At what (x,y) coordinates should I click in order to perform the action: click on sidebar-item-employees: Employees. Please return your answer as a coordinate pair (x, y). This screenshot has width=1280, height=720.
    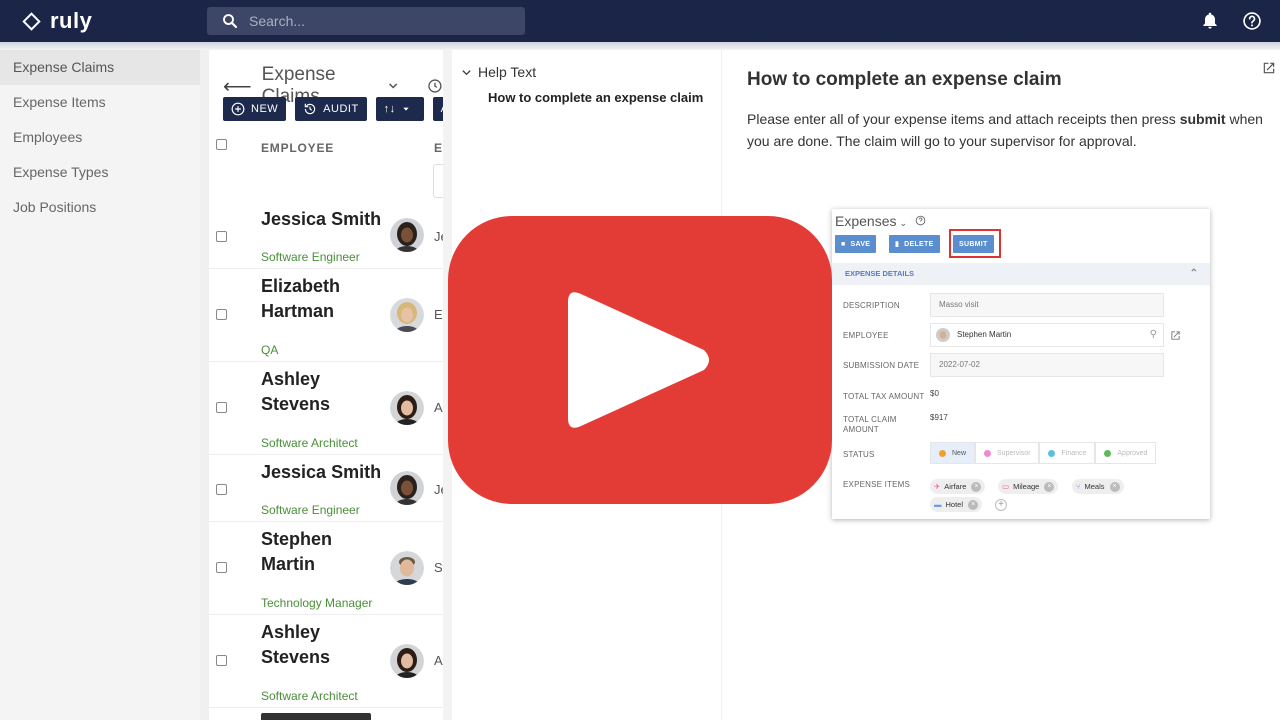
    Looking at the image, I should click on (100, 137).